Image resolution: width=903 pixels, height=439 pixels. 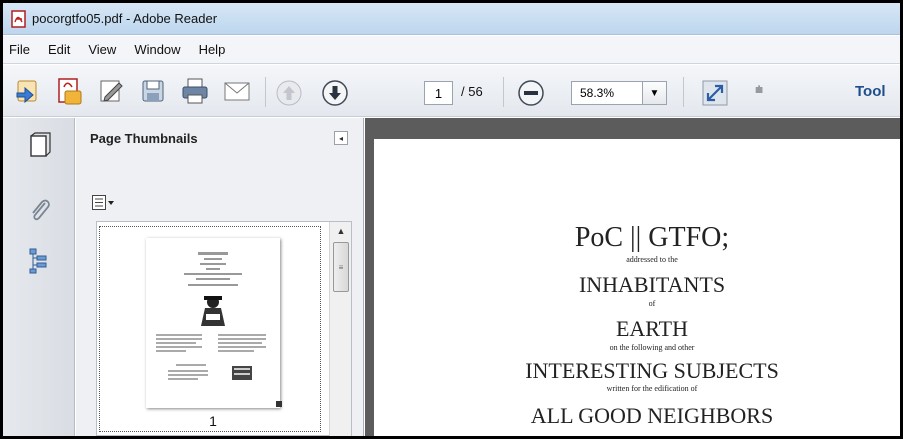 What do you see at coordinates (157, 49) in the screenshot?
I see `menu-window: Window` at bounding box center [157, 49].